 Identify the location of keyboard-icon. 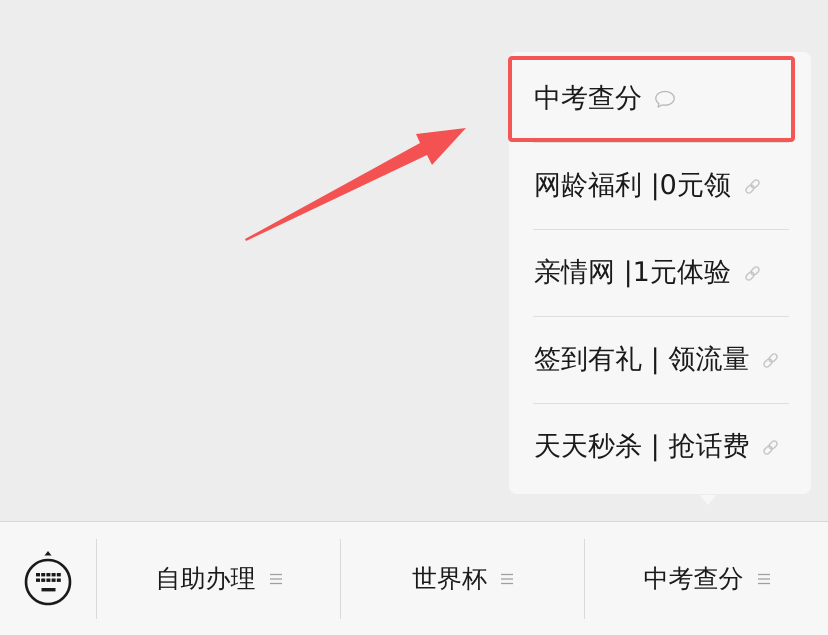
(48, 578).